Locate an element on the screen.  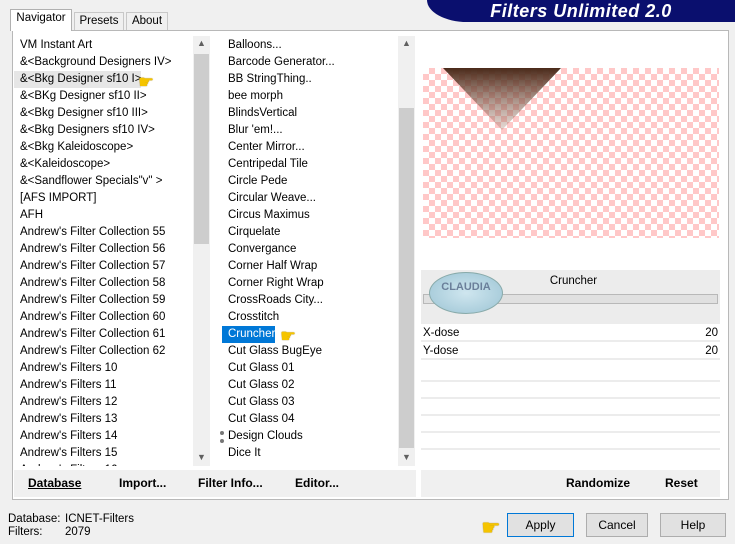
list-item: Andrew's Filters 16 is located at coordinates (65, 464).